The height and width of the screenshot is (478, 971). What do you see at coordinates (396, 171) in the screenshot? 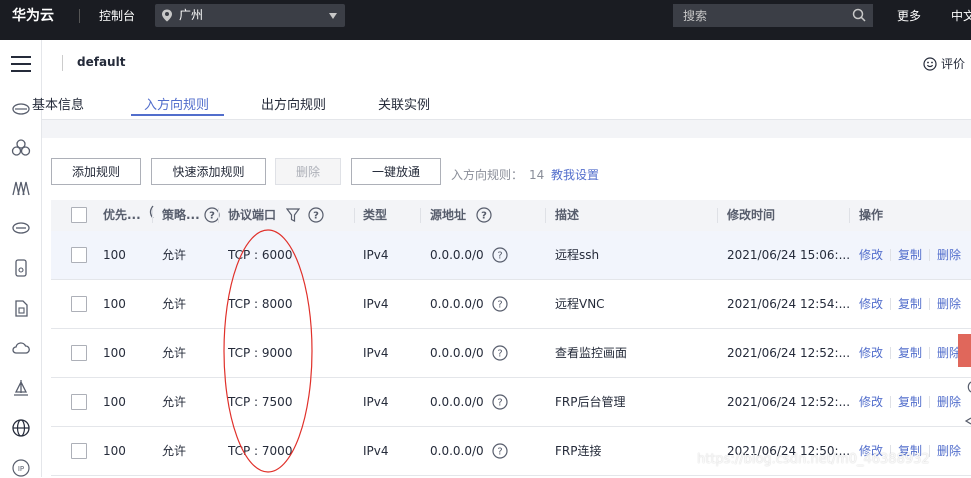
I see `one-click-allow-button: 一键放通` at bounding box center [396, 171].